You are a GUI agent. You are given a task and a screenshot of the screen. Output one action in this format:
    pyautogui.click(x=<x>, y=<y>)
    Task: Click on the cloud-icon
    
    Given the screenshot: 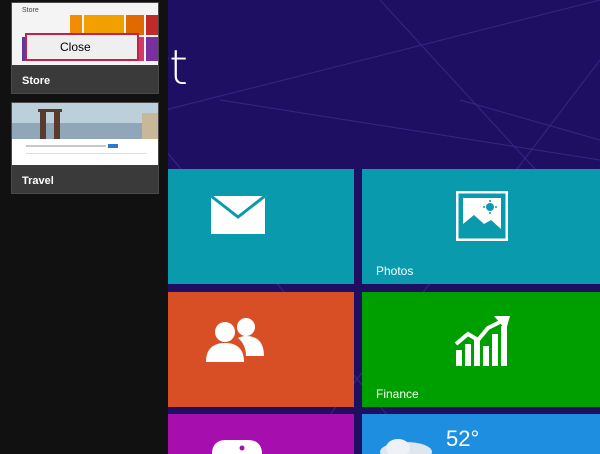 What is the action you would take?
    pyautogui.click(x=406, y=446)
    